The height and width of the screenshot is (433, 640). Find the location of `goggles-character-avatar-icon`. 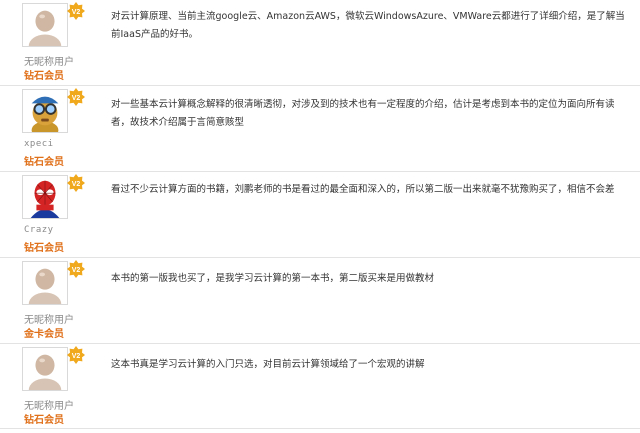

goggles-character-avatar-icon is located at coordinates (45, 111).